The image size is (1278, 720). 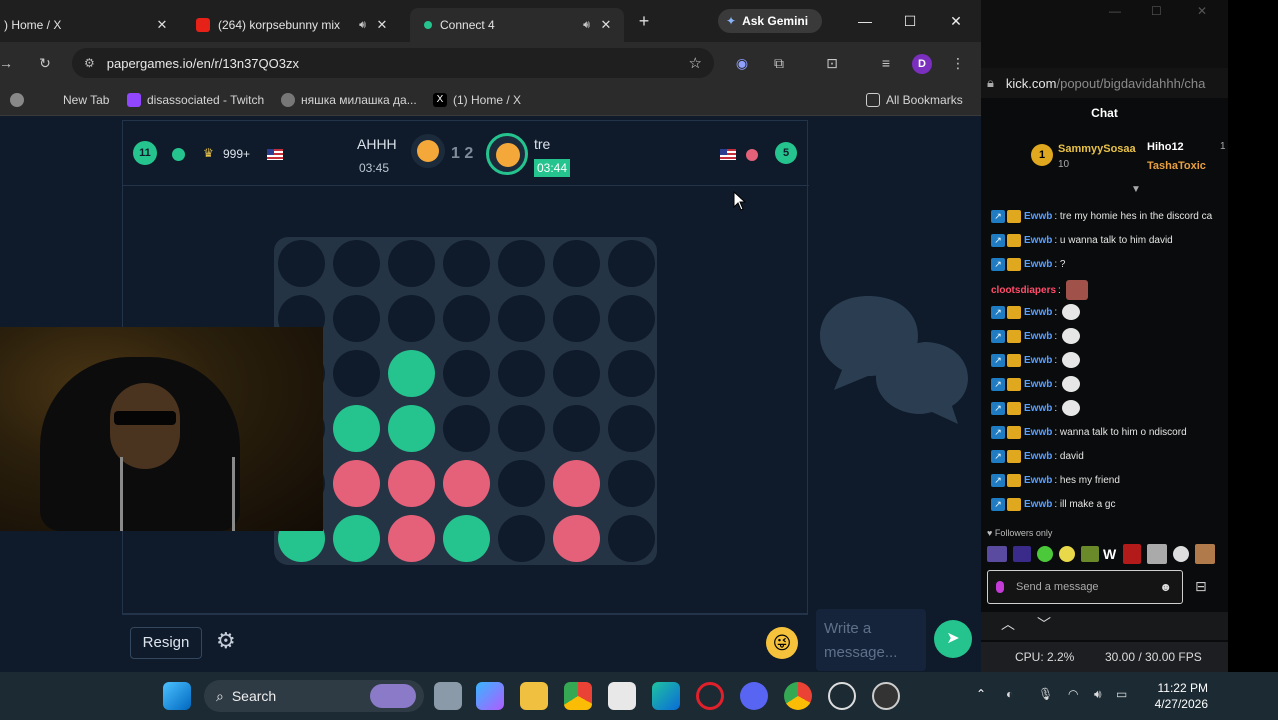 I want to click on tab-x-home: ) Home / X ✕, so click(x=90, y=25).